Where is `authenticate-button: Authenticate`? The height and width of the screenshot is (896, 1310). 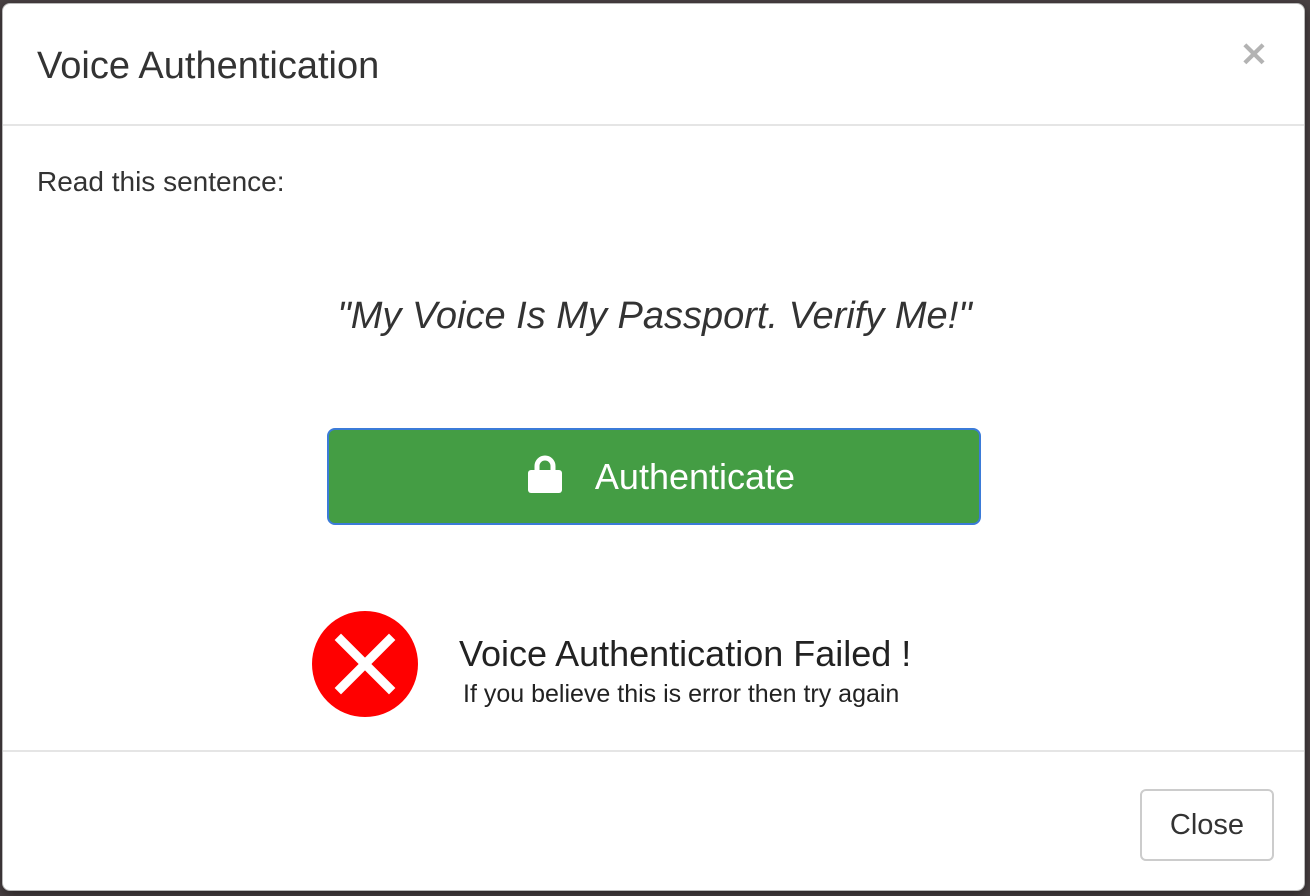
authenticate-button: Authenticate is located at coordinates (654, 476).